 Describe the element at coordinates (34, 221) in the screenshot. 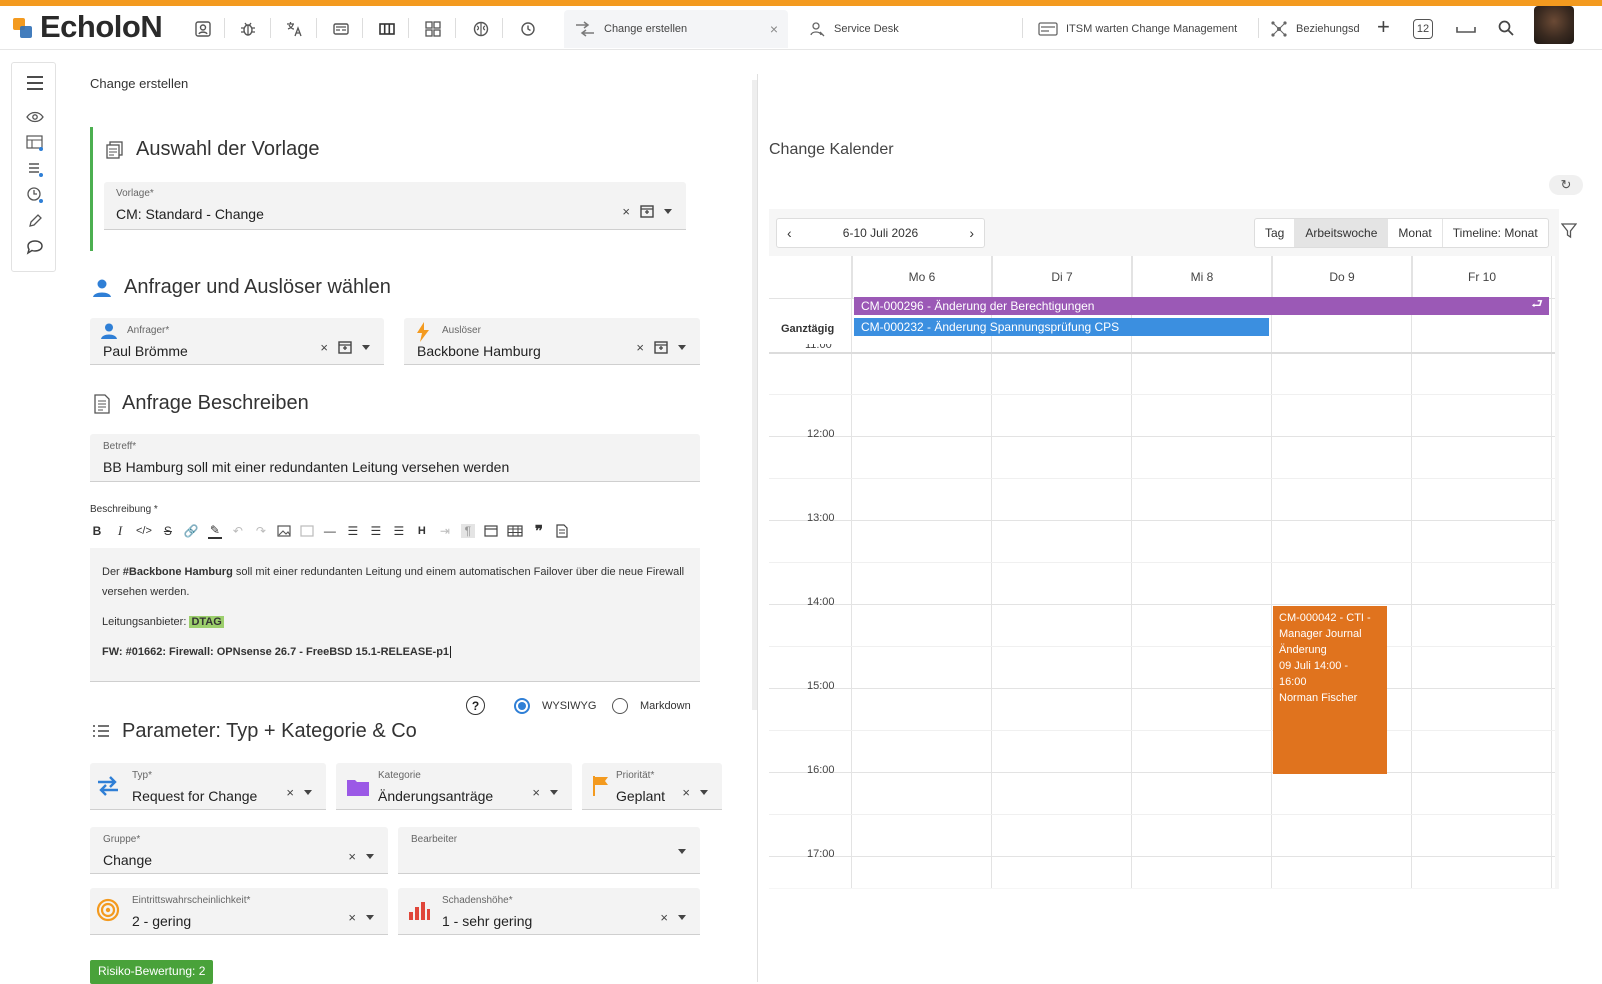

I see `pen-icon` at that location.